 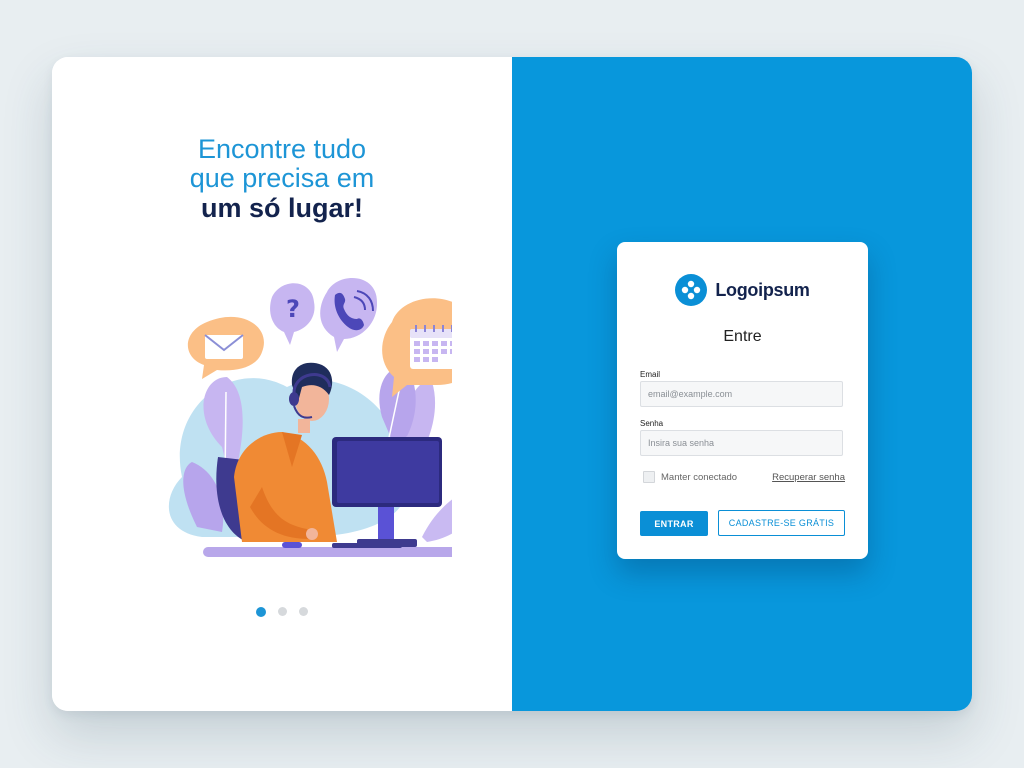 What do you see at coordinates (225, 347) in the screenshot?
I see `envelope-icon` at bounding box center [225, 347].